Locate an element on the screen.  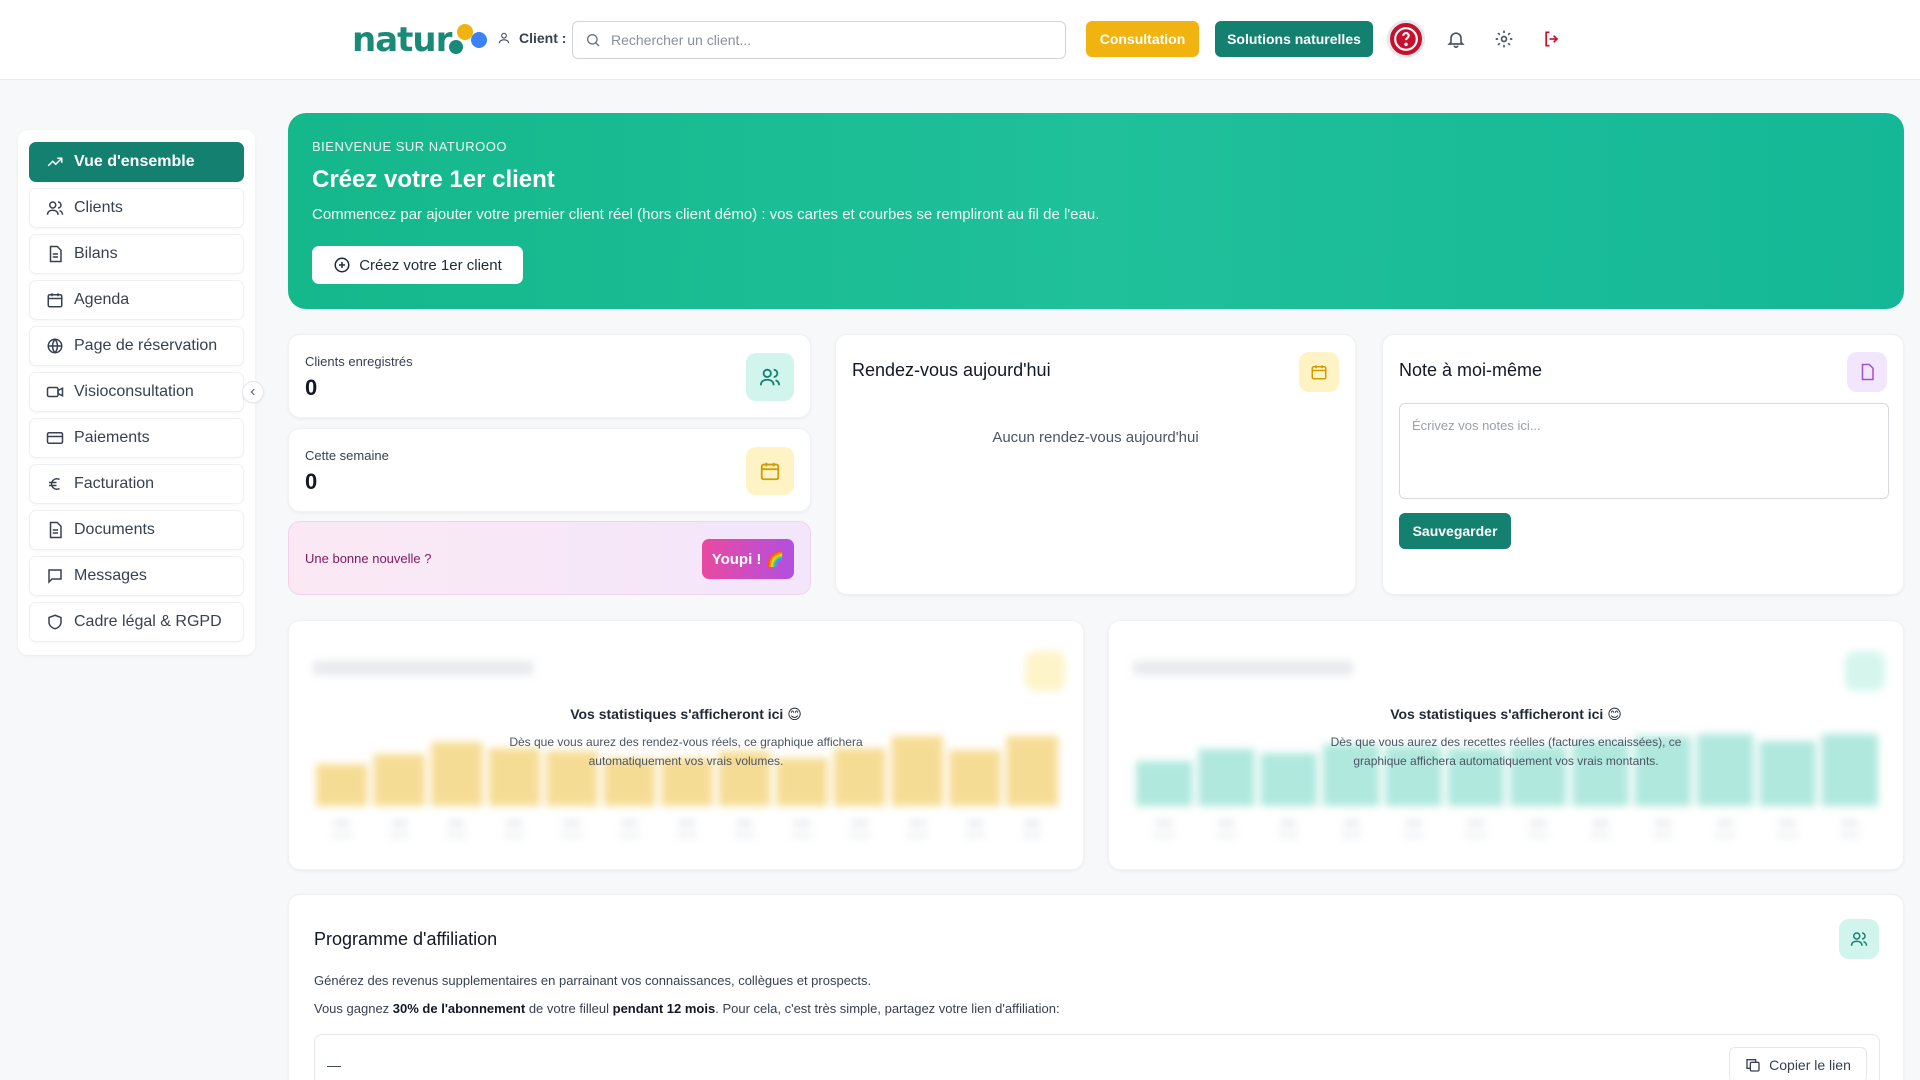
note-title: Note à moi-même is located at coordinates (1471, 370).